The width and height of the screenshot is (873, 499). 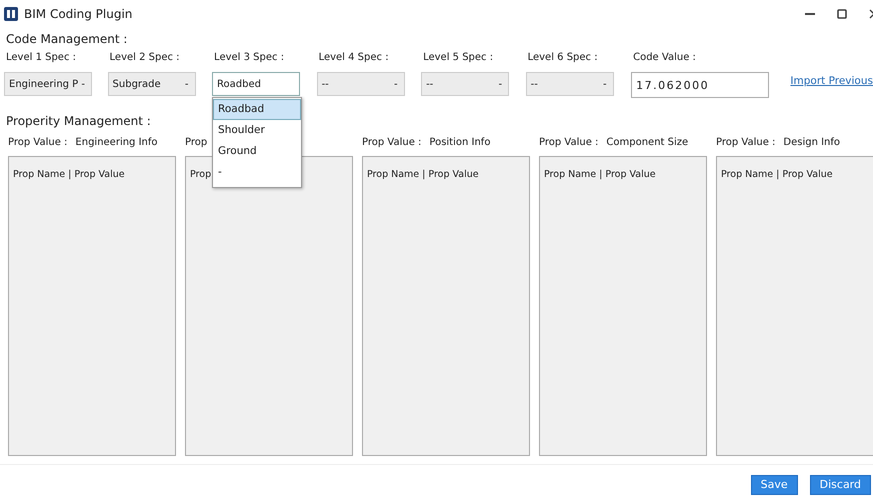 What do you see at coordinates (144, 58) in the screenshot?
I see `spec-label: Level 2 Spec :` at bounding box center [144, 58].